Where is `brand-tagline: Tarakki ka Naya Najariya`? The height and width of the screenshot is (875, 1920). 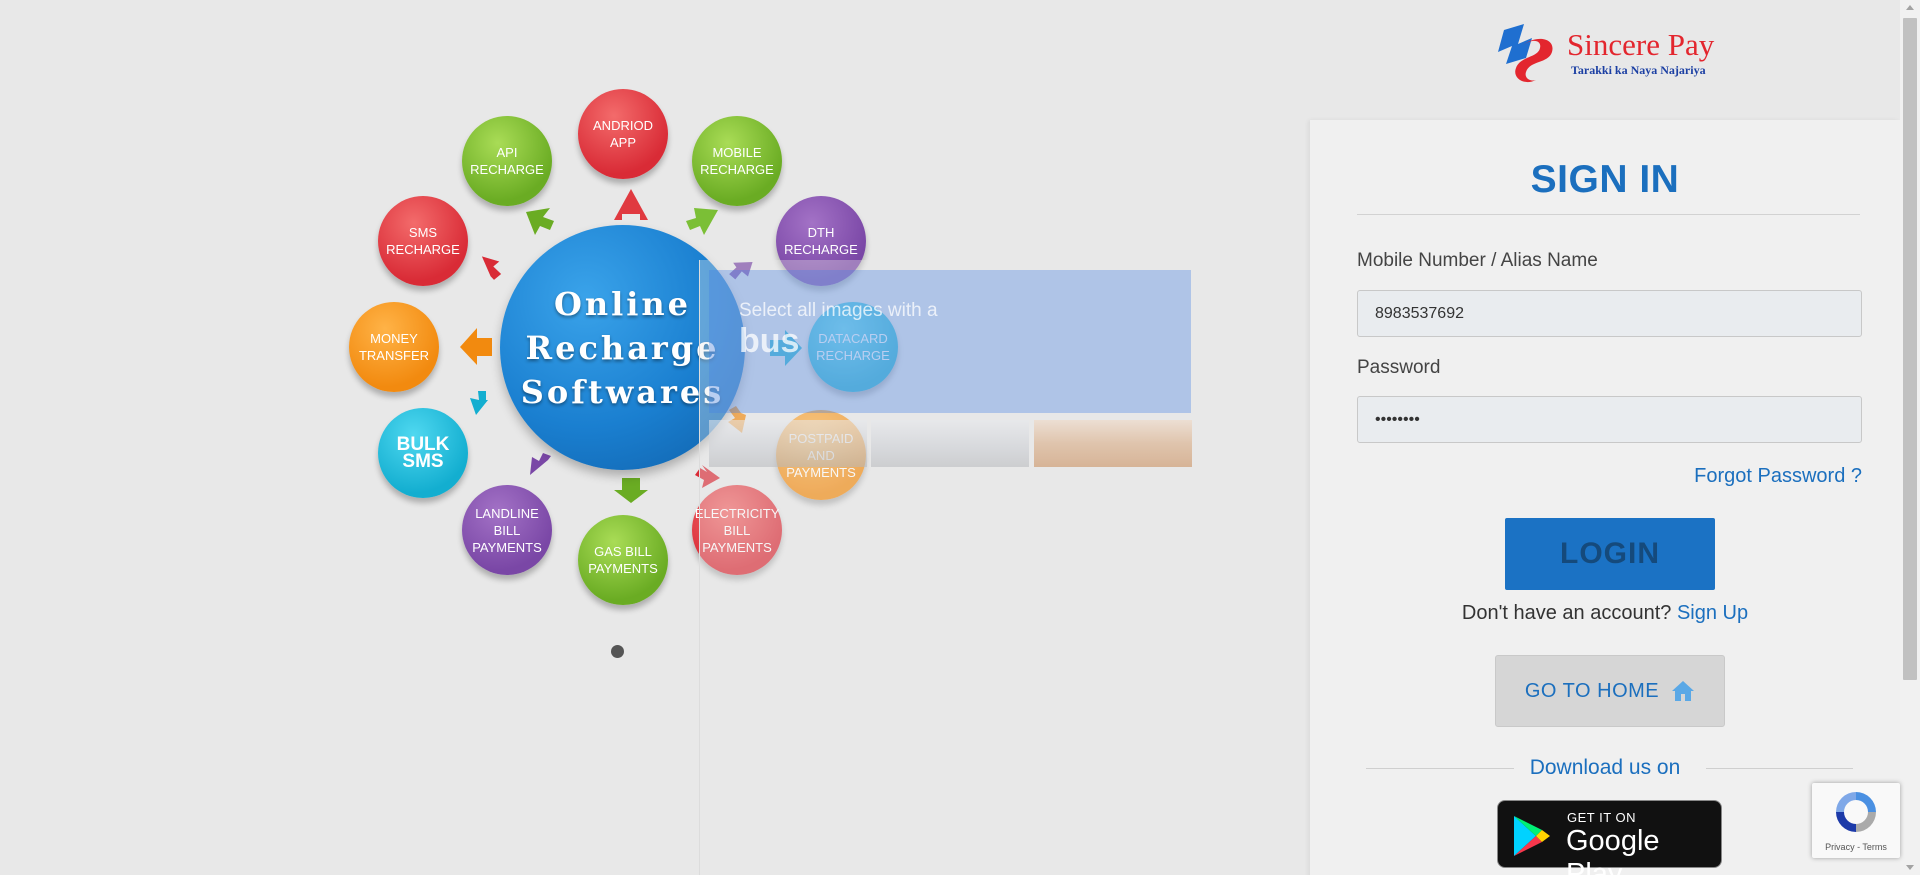
brand-tagline: Tarakki ka Naya Najariya is located at coordinates (1638, 70).